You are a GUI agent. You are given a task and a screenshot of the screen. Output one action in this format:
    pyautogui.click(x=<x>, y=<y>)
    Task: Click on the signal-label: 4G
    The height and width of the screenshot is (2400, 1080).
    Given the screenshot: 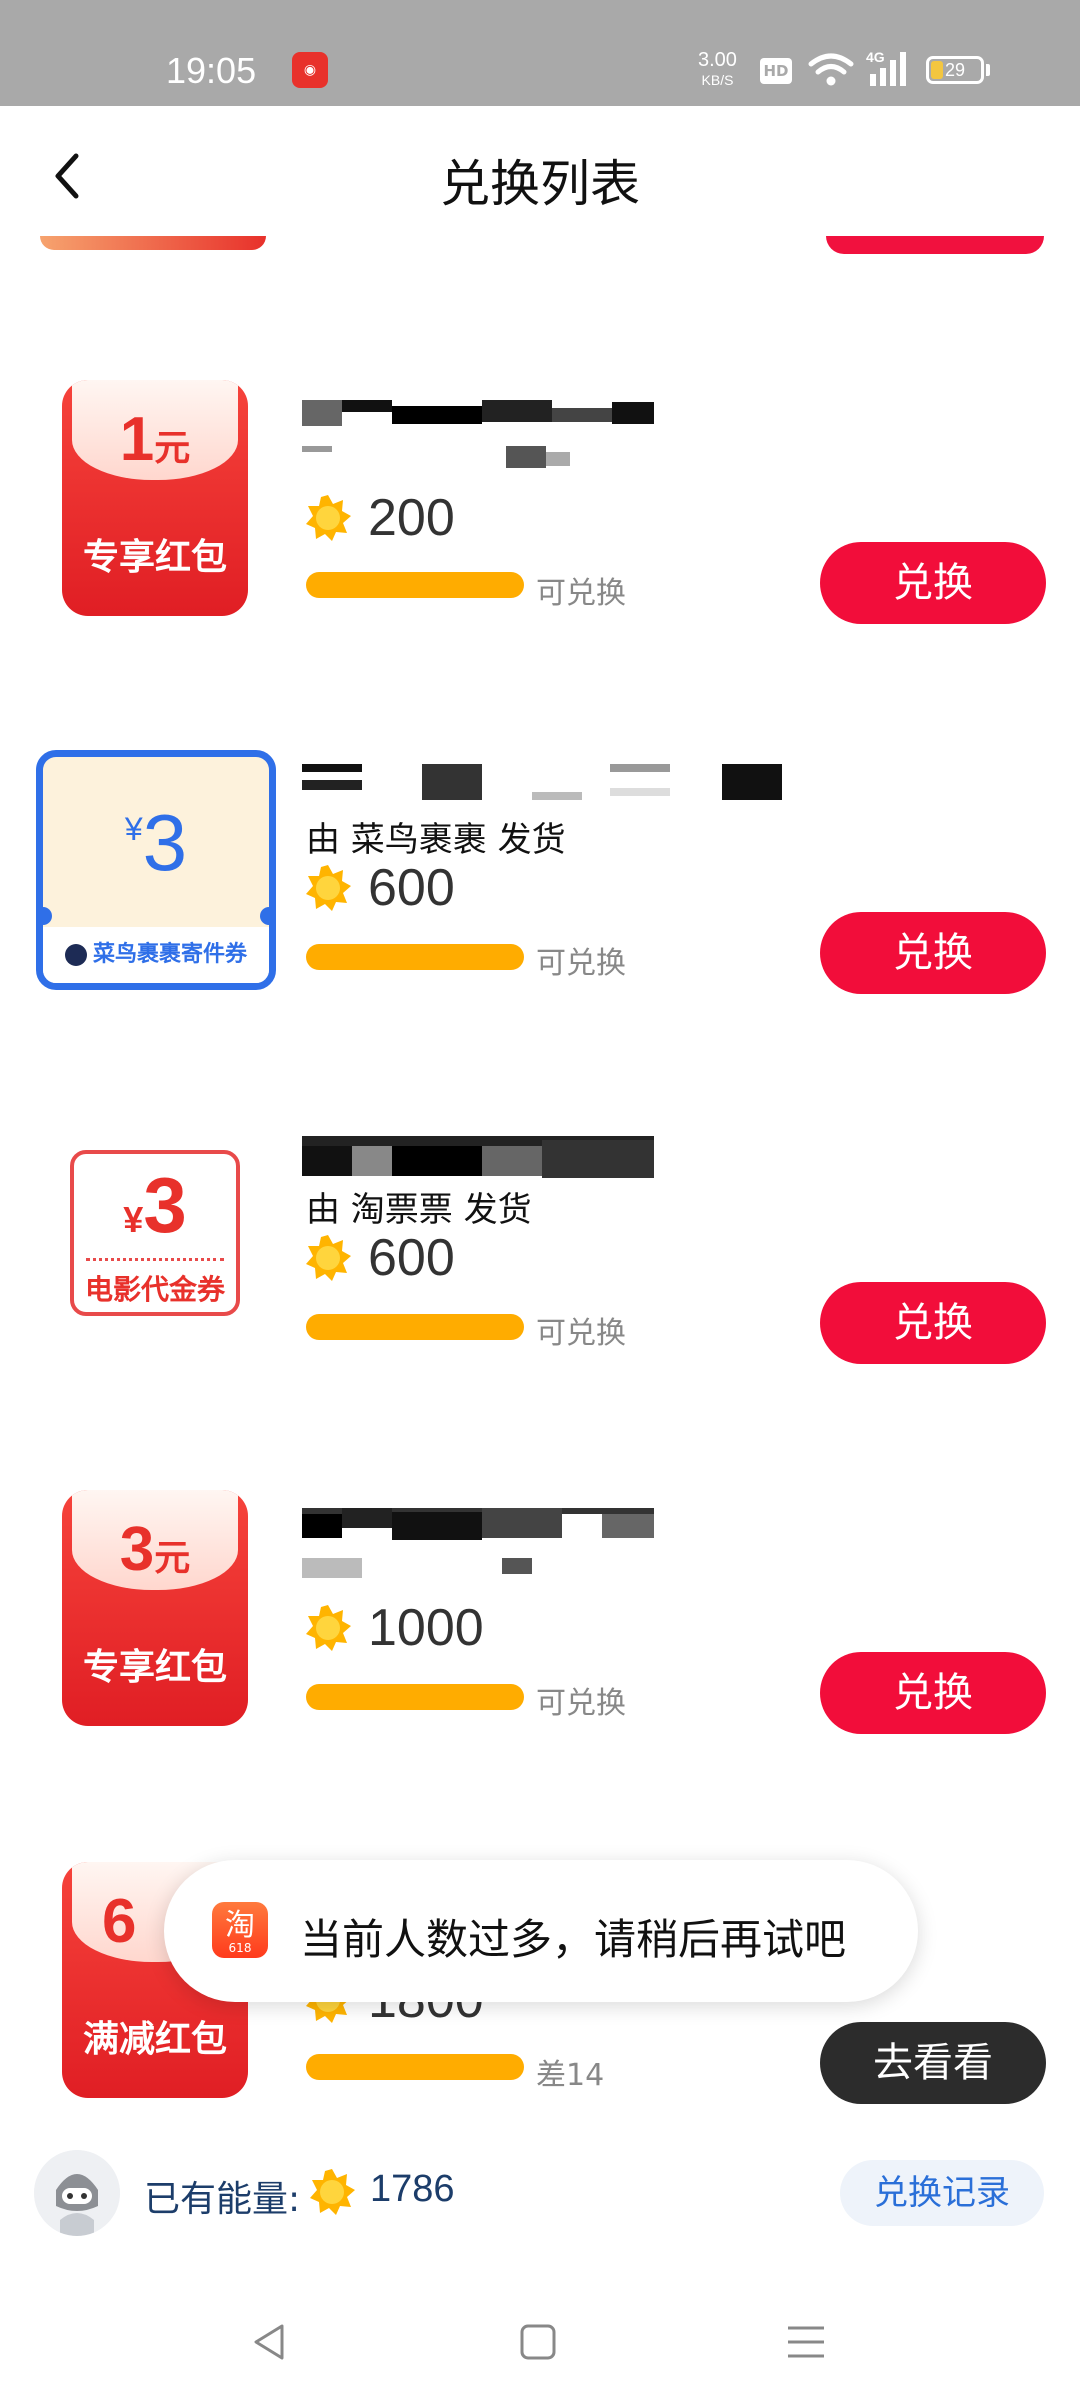 What is the action you would take?
    pyautogui.click(x=875, y=57)
    